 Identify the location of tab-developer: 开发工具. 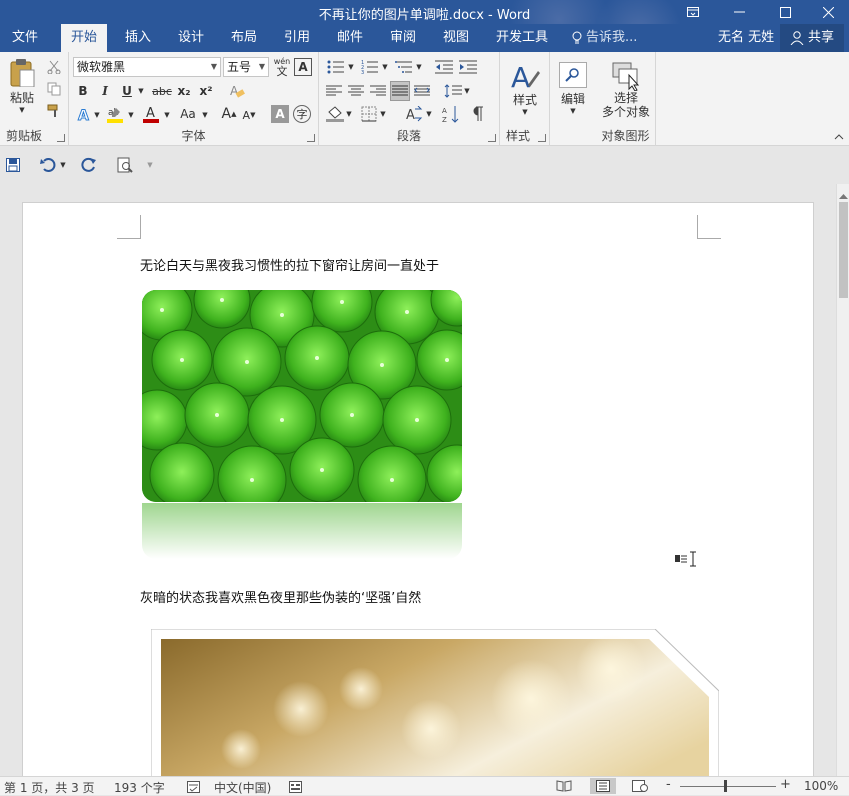
(522, 38).